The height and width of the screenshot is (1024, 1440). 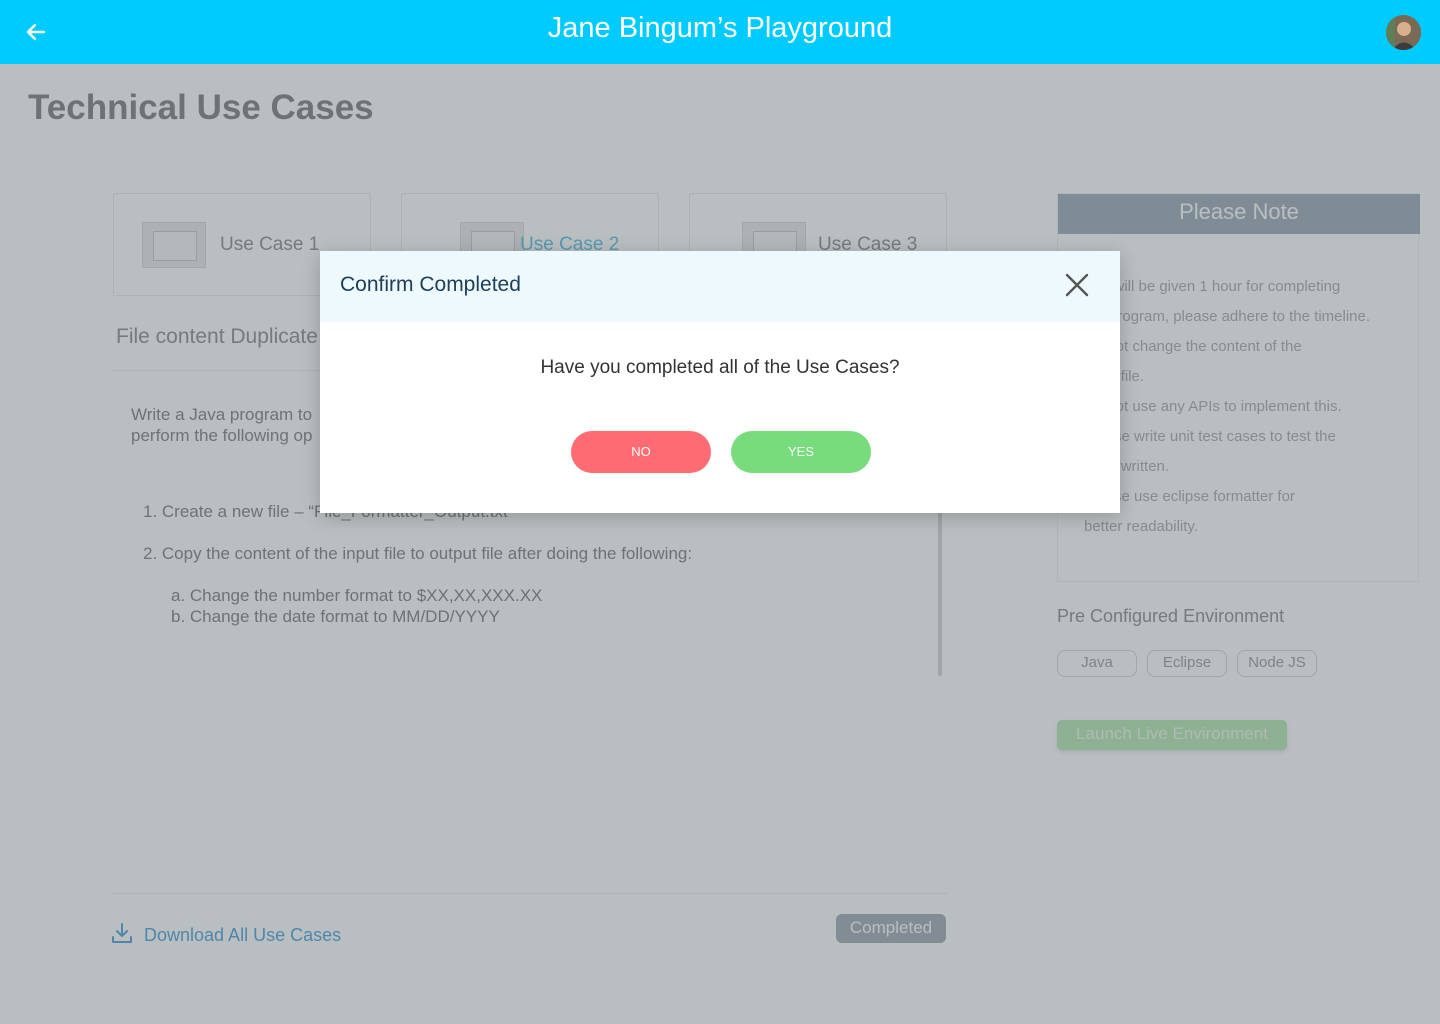 What do you see at coordinates (1077, 285) in the screenshot?
I see `close-icon` at bounding box center [1077, 285].